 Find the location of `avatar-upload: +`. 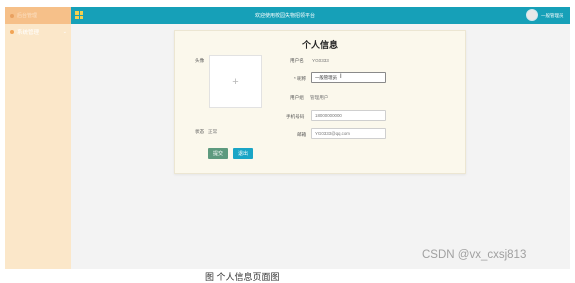

avatar-upload: + is located at coordinates (235, 81).